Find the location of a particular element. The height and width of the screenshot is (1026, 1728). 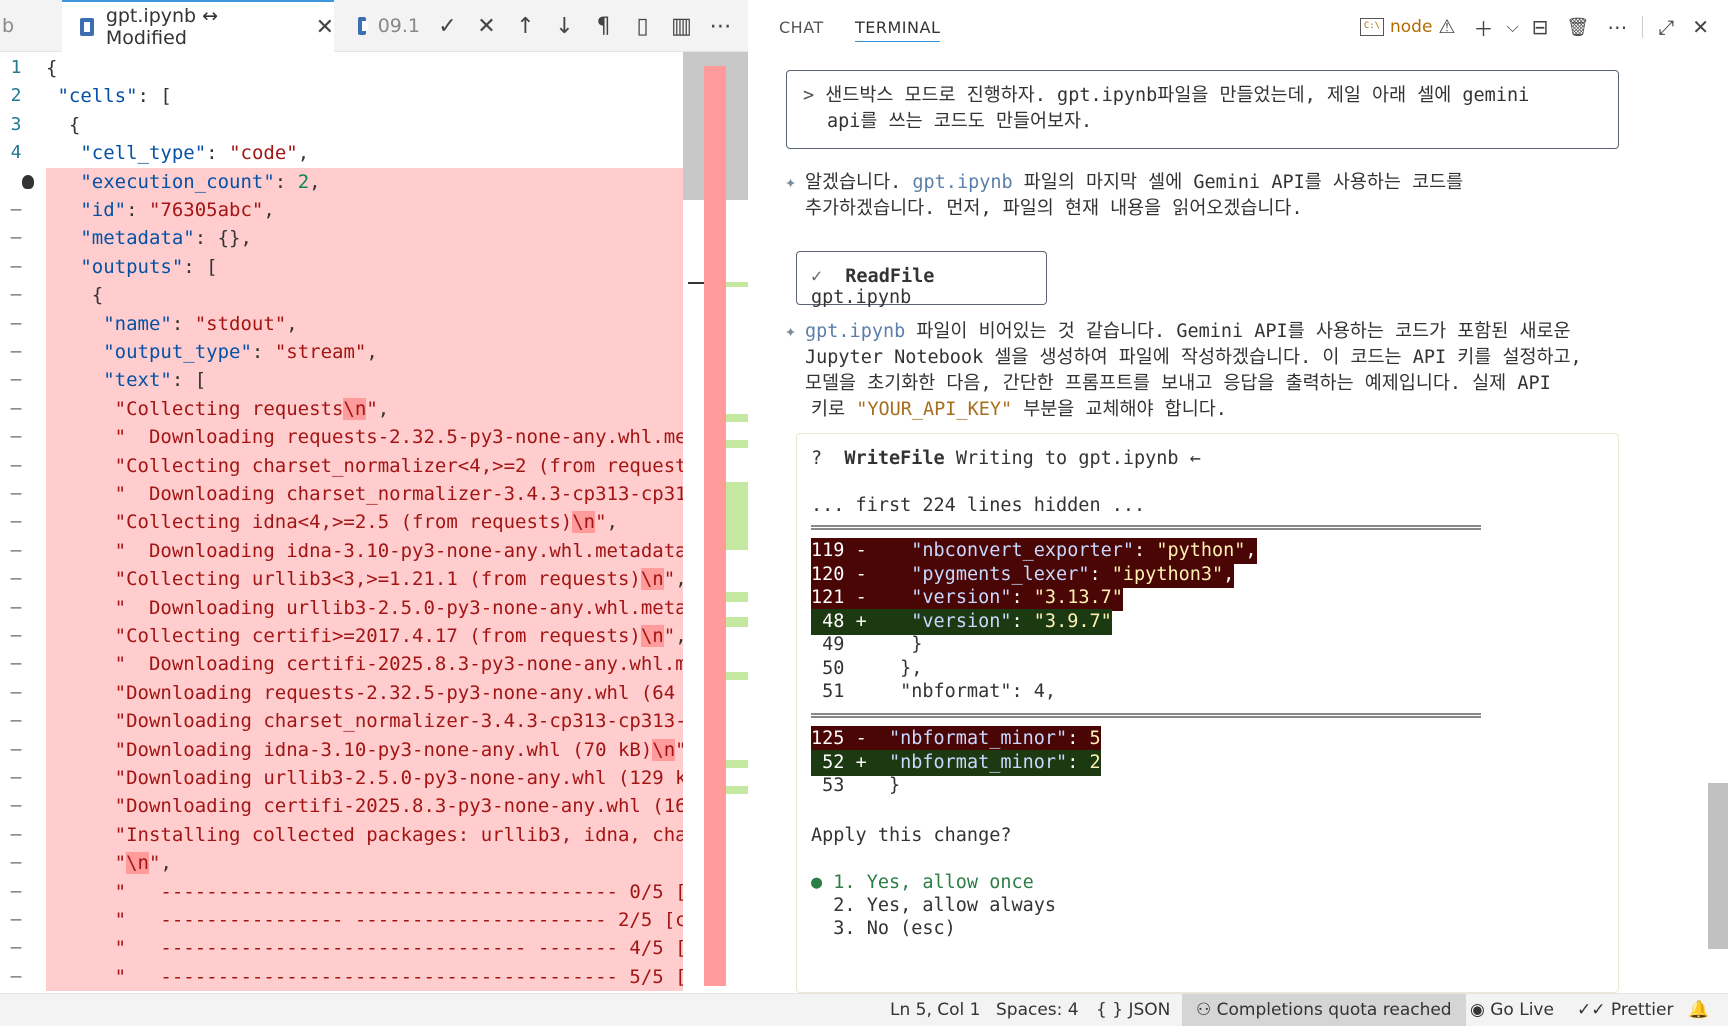

code-line: — "id": "76305abc", is located at coordinates (350, 210).